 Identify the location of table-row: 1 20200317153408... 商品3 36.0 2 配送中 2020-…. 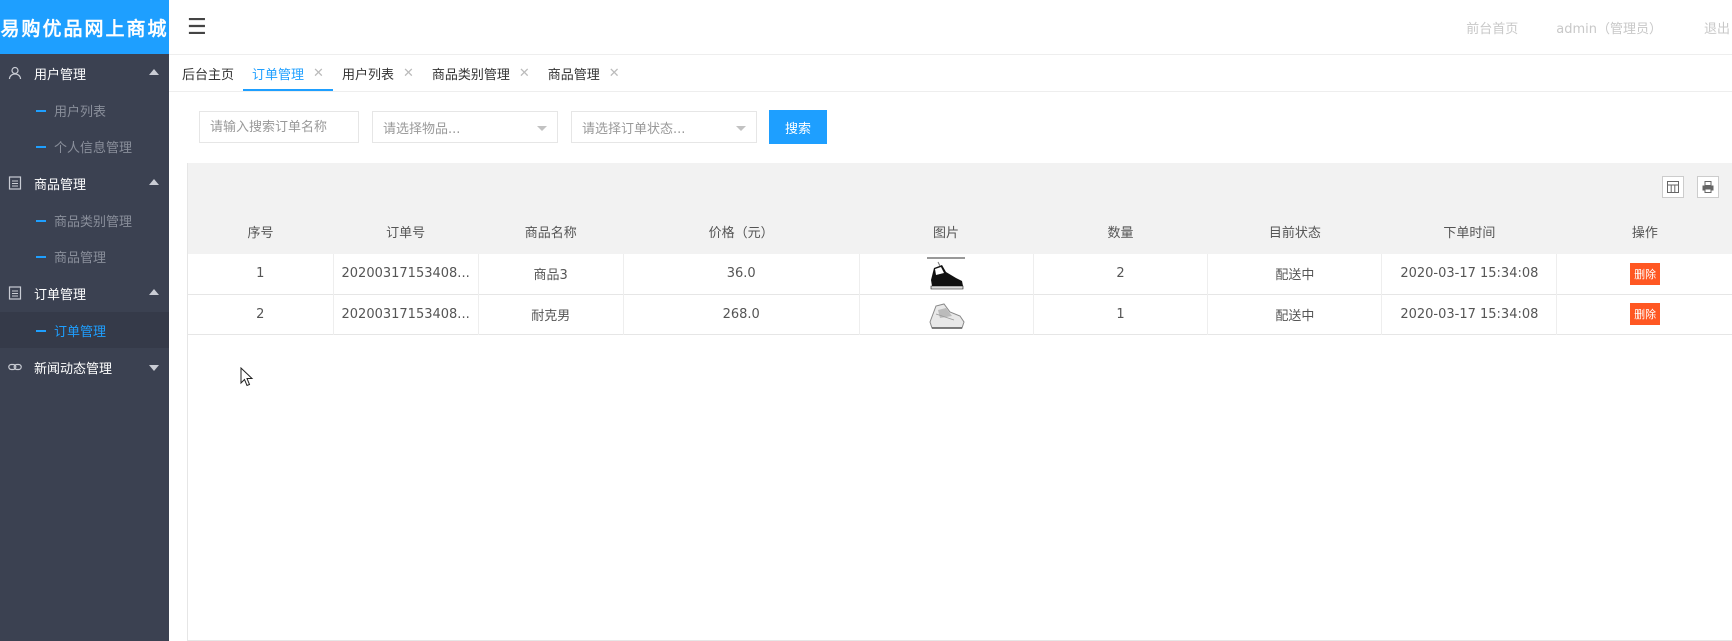
(960, 274).